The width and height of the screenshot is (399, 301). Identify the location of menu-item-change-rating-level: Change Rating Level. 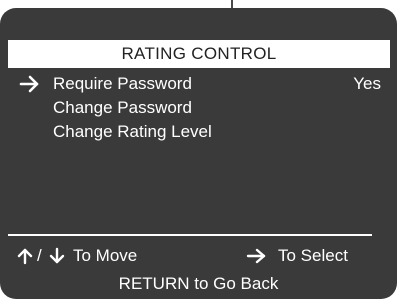
(198, 132).